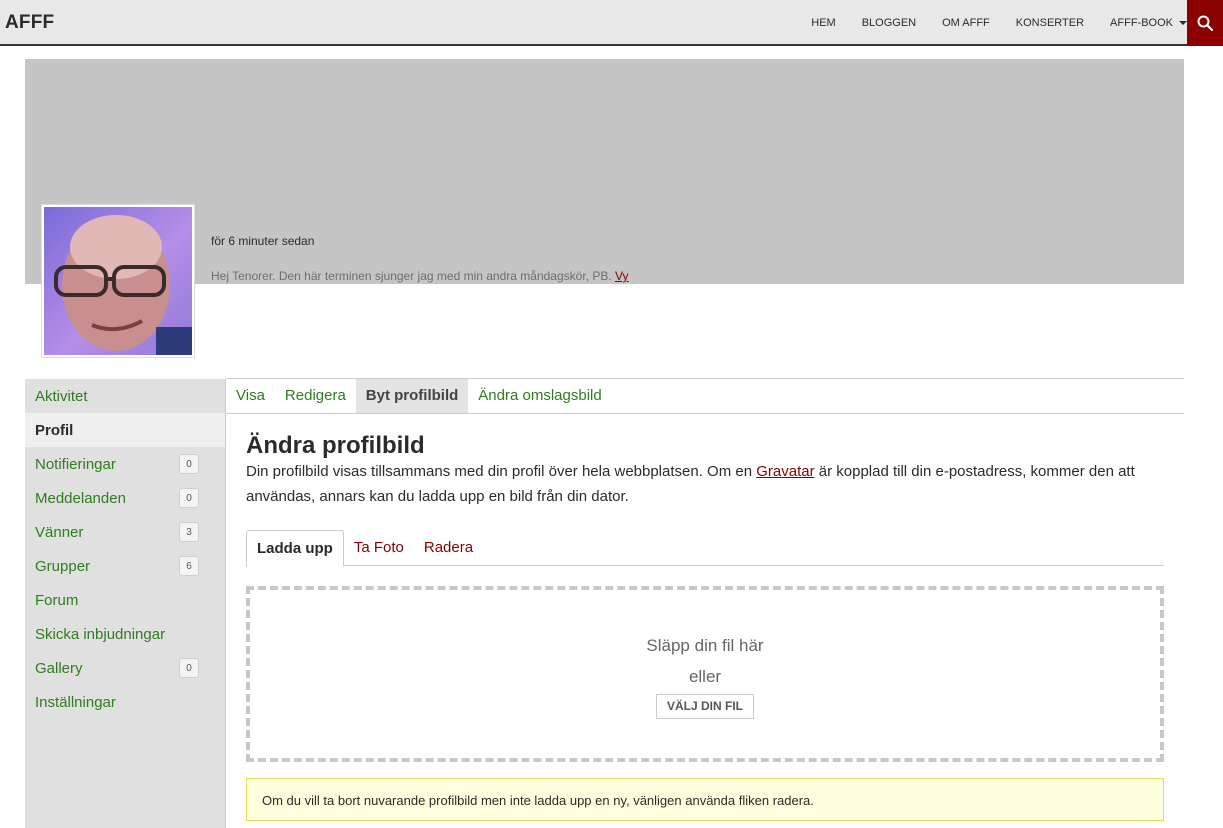 Image resolution: width=1223 pixels, height=828 pixels. What do you see at coordinates (125, 396) in the screenshot?
I see `sidebar-item-aktivitet: Aktivitet` at bounding box center [125, 396].